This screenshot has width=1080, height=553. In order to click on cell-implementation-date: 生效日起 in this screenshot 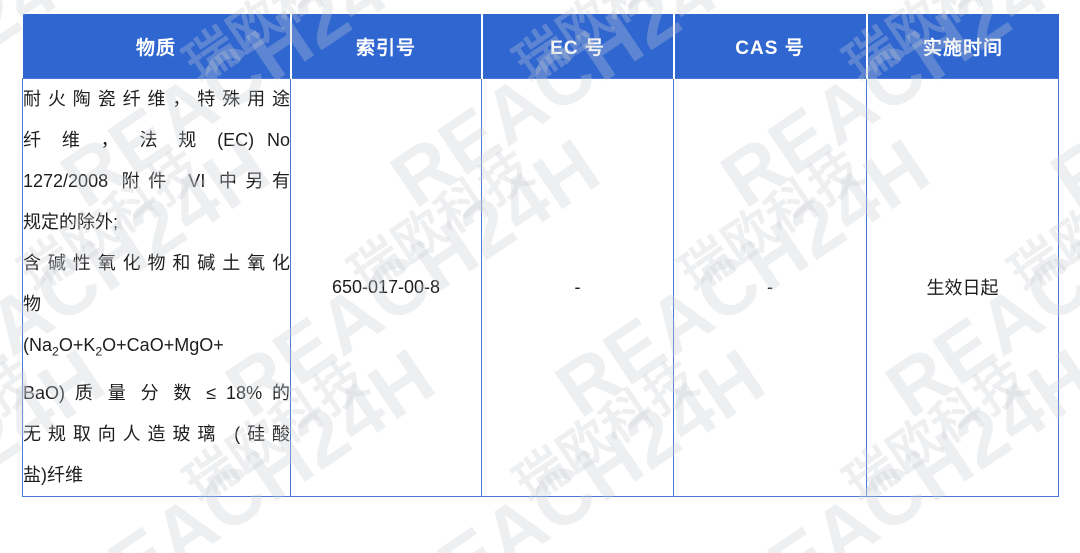, I will do `click(962, 287)`.